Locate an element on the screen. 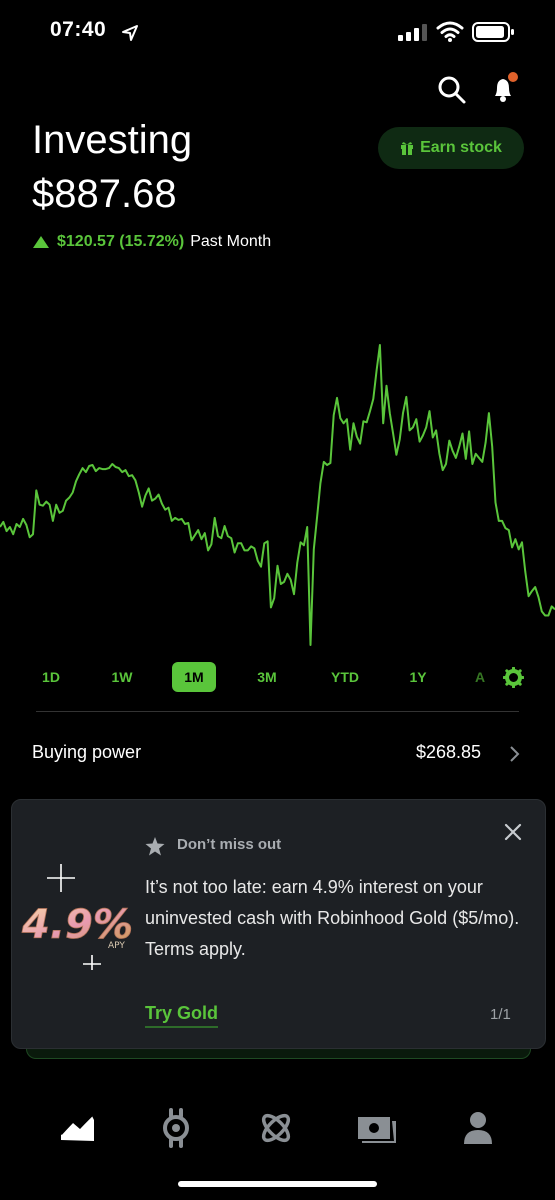 The image size is (555, 1200). close-icon is located at coordinates (513, 832).